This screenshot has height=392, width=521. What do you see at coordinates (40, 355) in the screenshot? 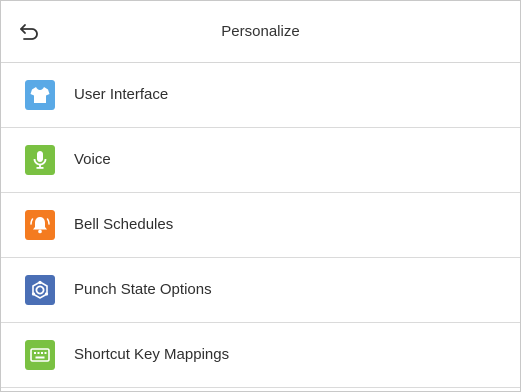
I see `keyboard-icon` at bounding box center [40, 355].